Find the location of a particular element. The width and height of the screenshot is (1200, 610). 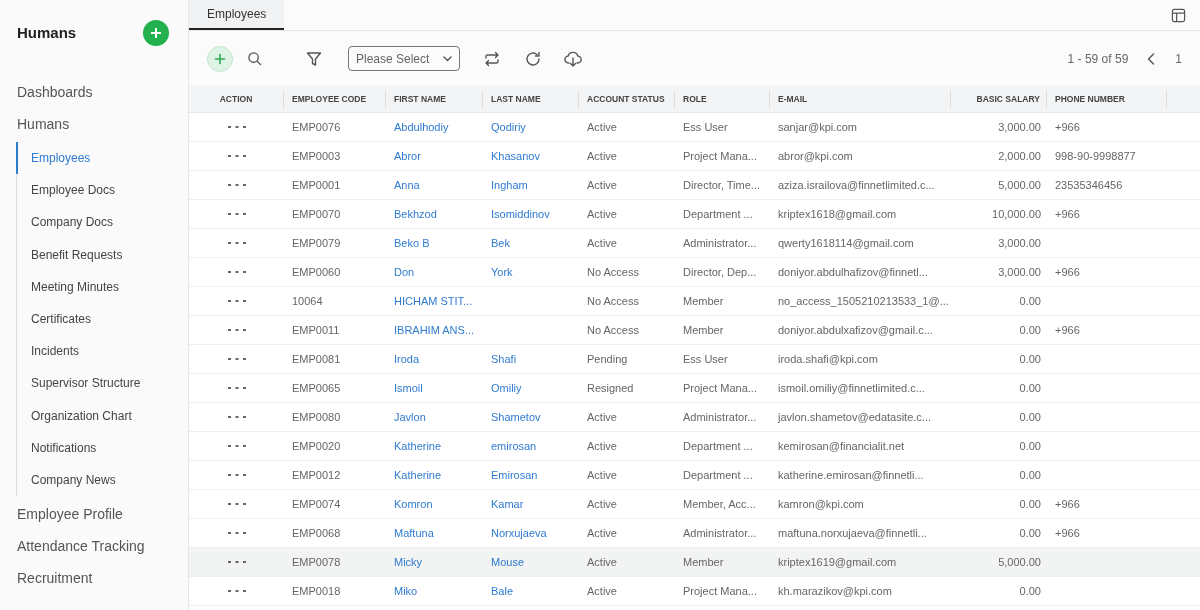

search-icon is located at coordinates (254, 58).